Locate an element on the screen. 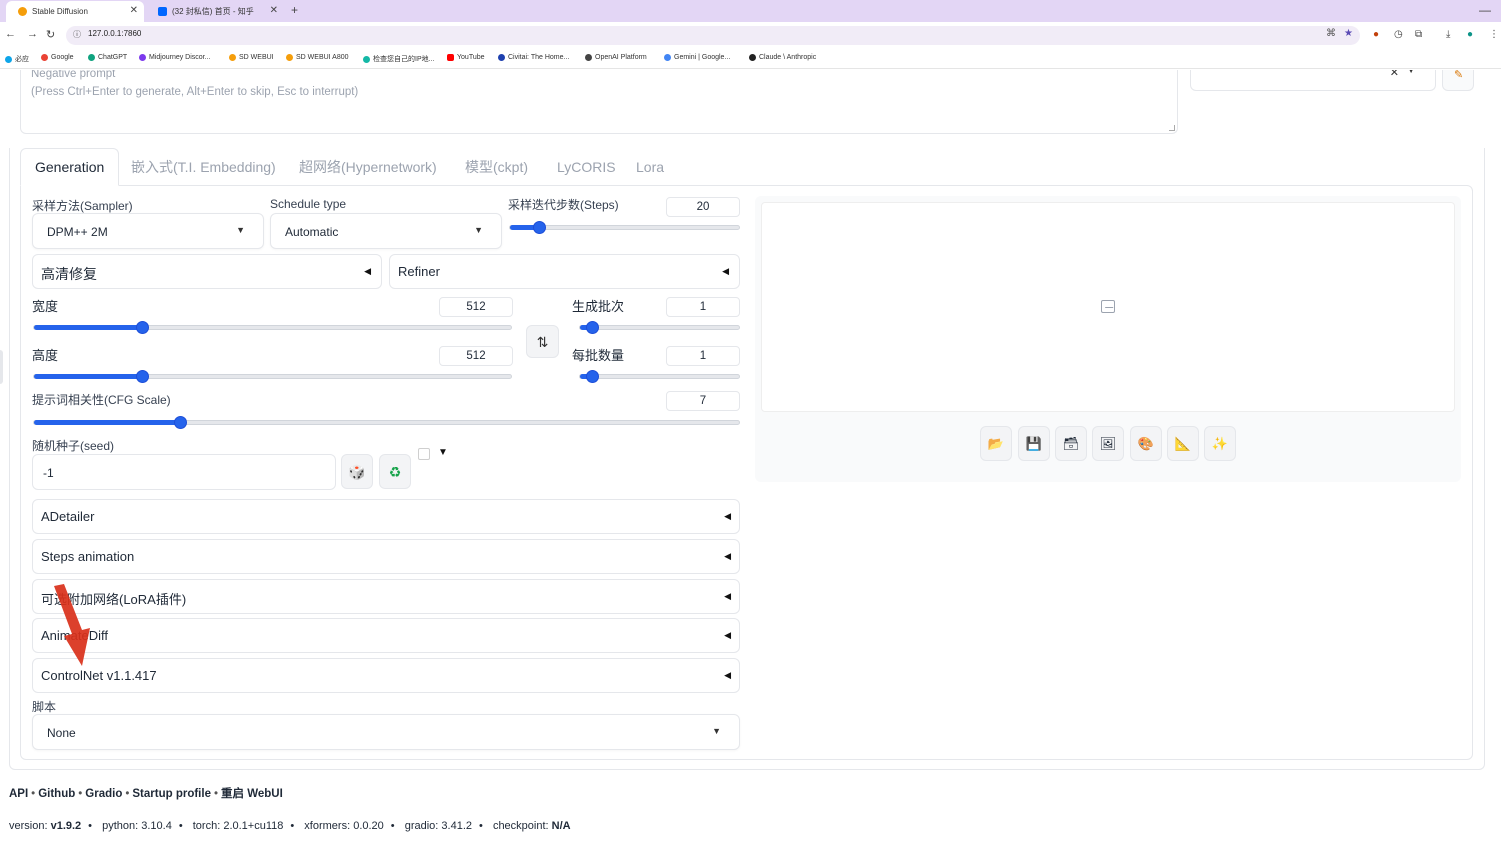 Image resolution: width=1501 pixels, height=848 pixels. refiner-accordion: Refiner ◀ is located at coordinates (564, 271).